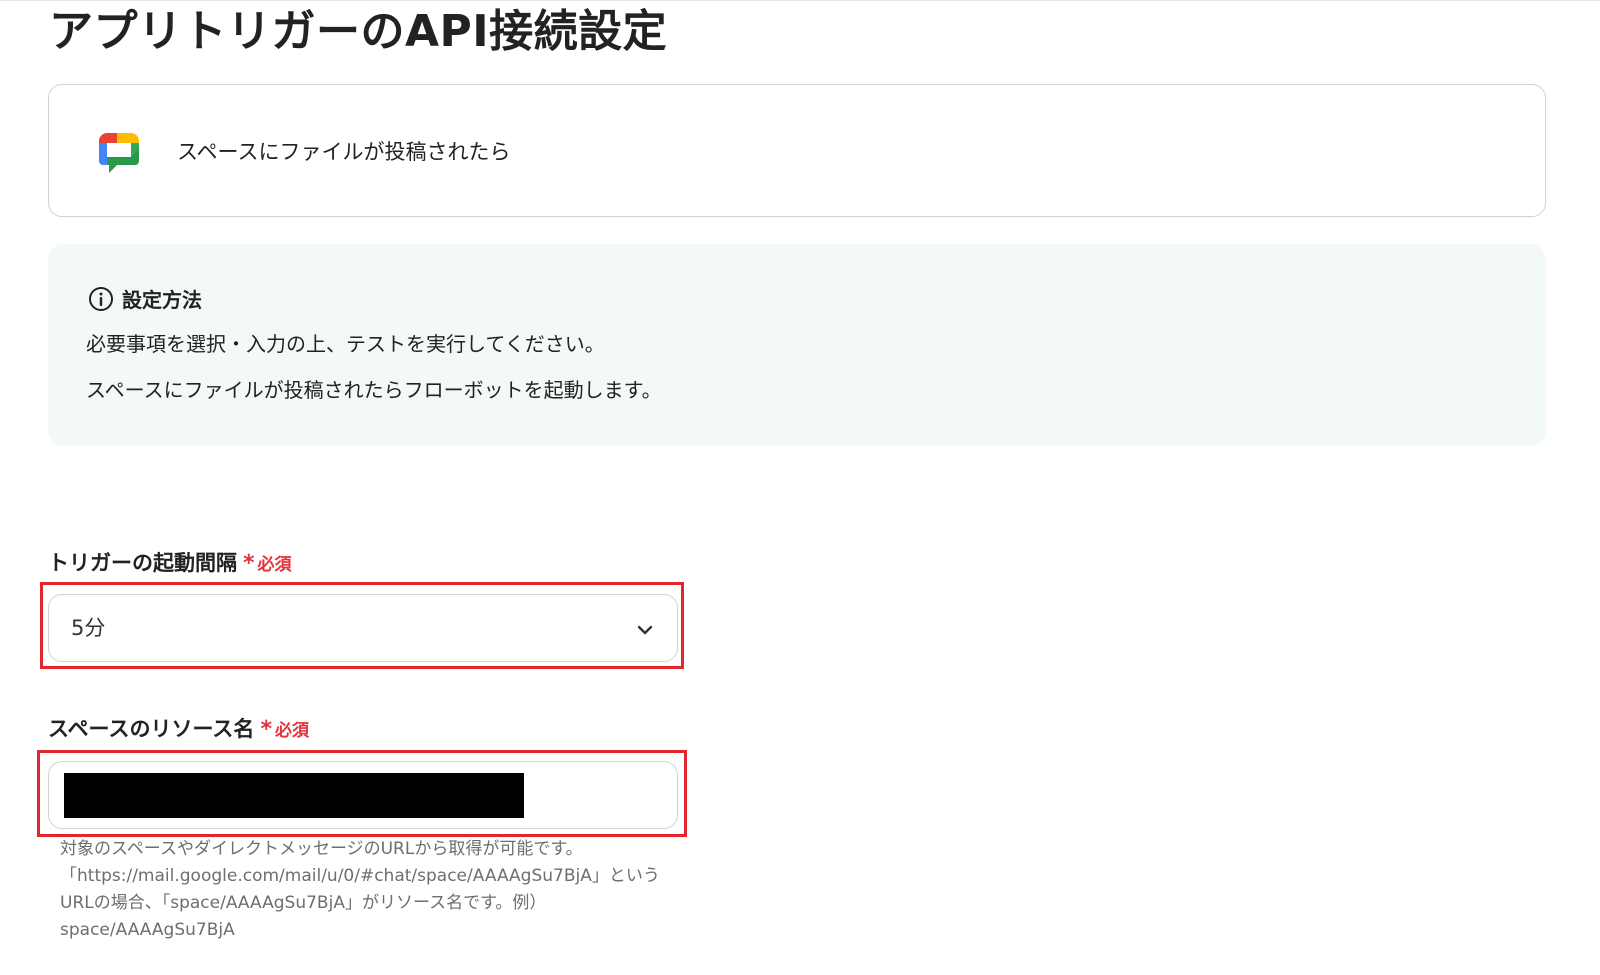 The image size is (1600, 975). I want to click on trigger-card: スペースにファイルが投稿されたら, so click(797, 150).